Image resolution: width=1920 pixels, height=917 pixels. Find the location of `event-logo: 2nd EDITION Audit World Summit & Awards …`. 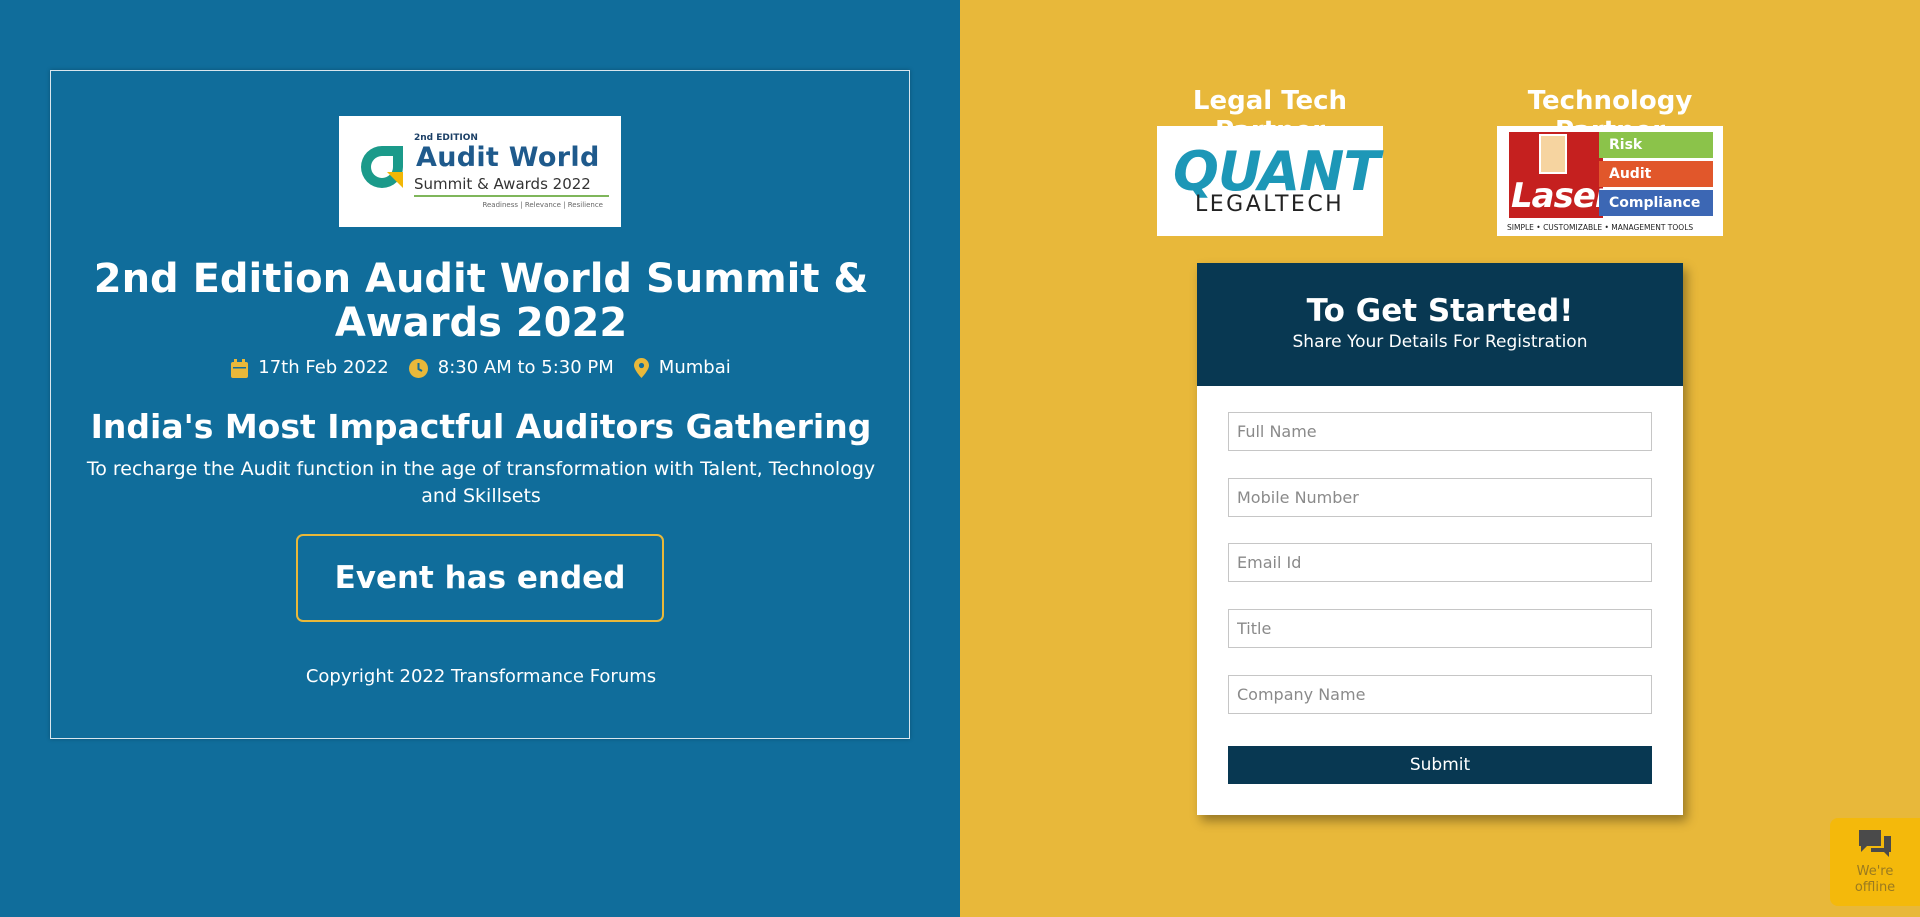

event-logo: 2nd EDITION Audit World Summit & Awards … is located at coordinates (480, 171).